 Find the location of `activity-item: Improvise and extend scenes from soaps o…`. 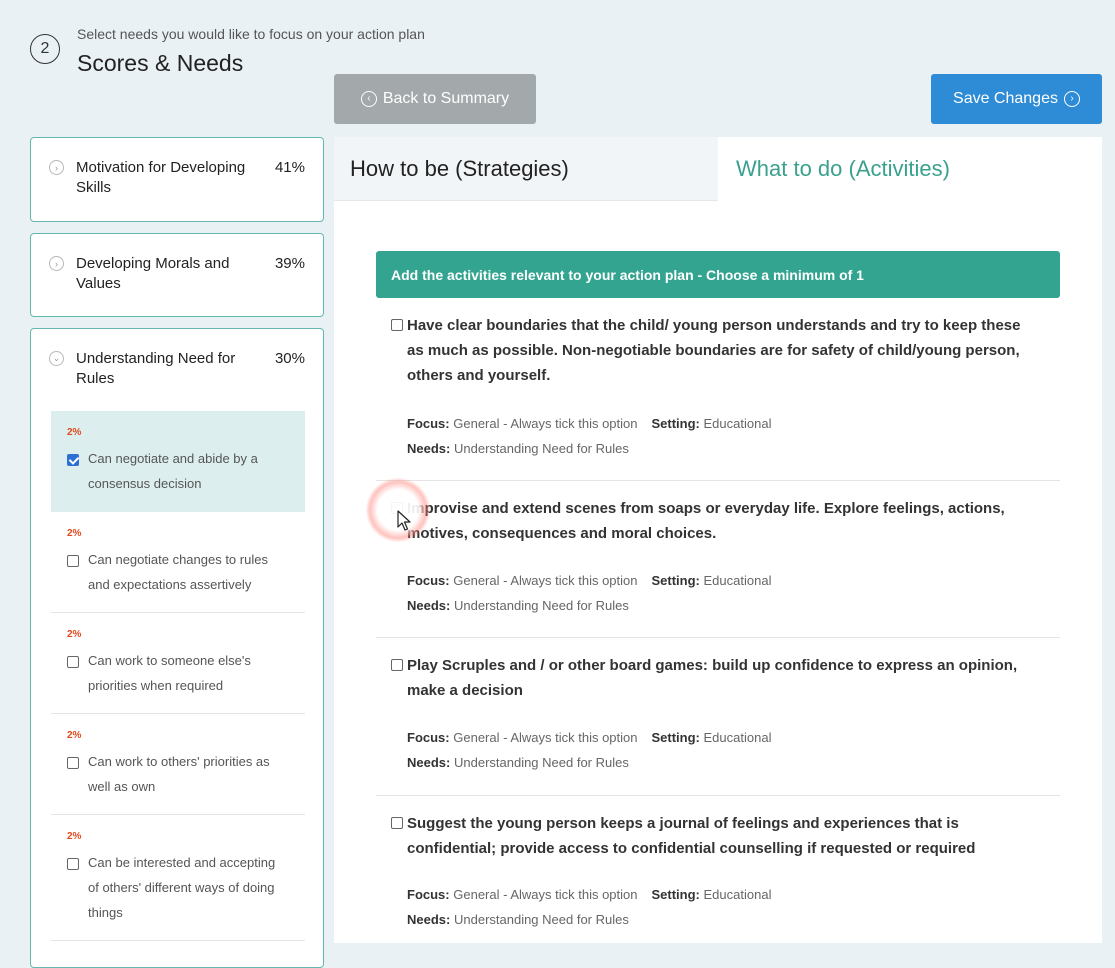

activity-item: Improvise and extend scenes from soaps o… is located at coordinates (718, 567).